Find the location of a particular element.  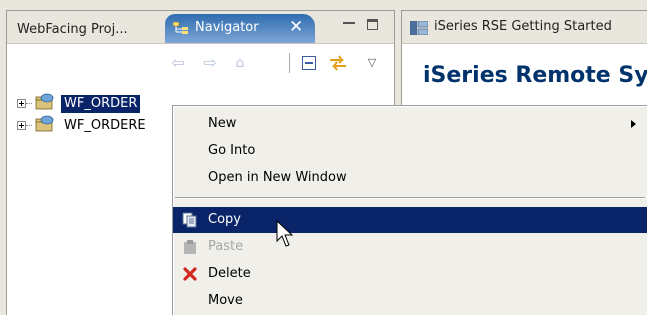

navigator-icon is located at coordinates (180, 28).